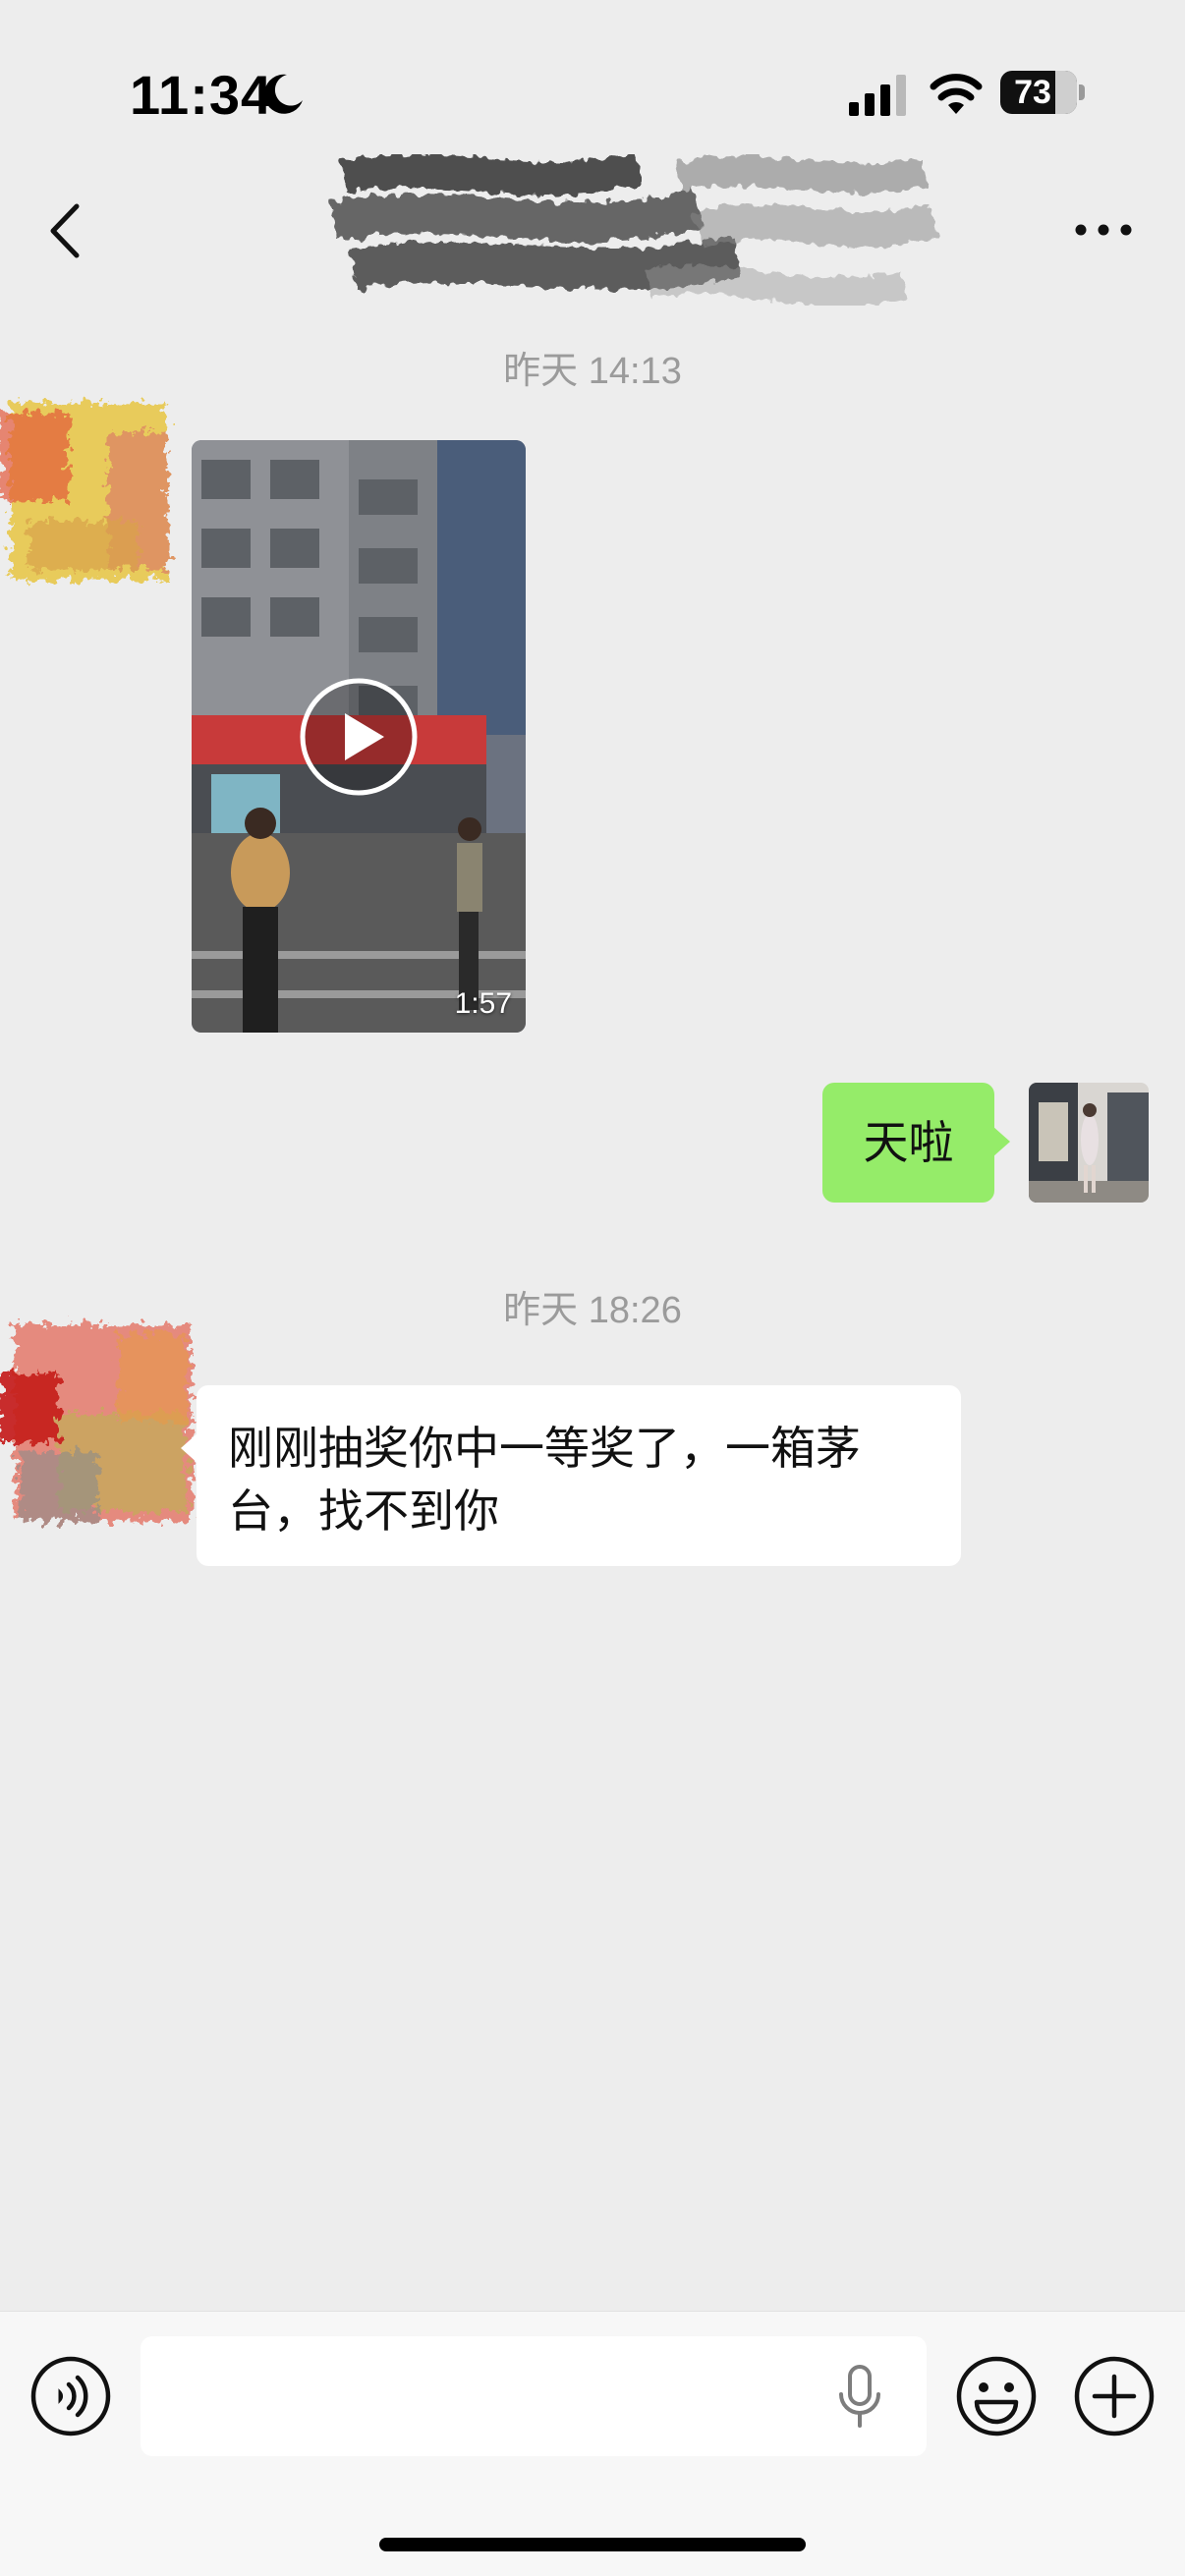 The image size is (1185, 2576). I want to click on status-time: 11:34, so click(201, 95).